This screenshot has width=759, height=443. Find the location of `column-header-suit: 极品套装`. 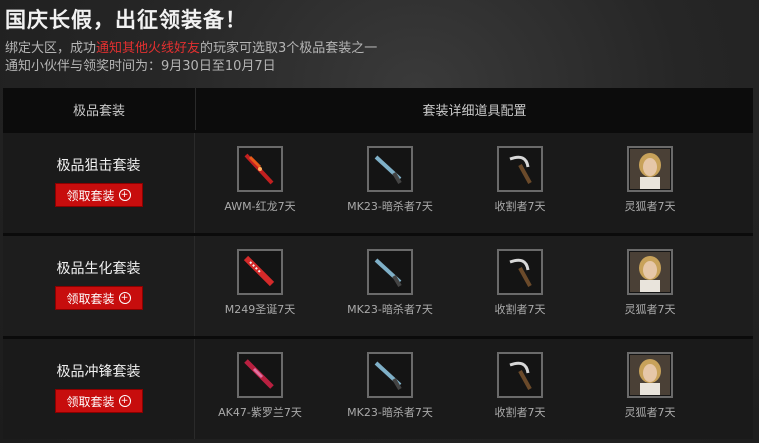

column-header-suit: 极品套装 is located at coordinates (99, 109).